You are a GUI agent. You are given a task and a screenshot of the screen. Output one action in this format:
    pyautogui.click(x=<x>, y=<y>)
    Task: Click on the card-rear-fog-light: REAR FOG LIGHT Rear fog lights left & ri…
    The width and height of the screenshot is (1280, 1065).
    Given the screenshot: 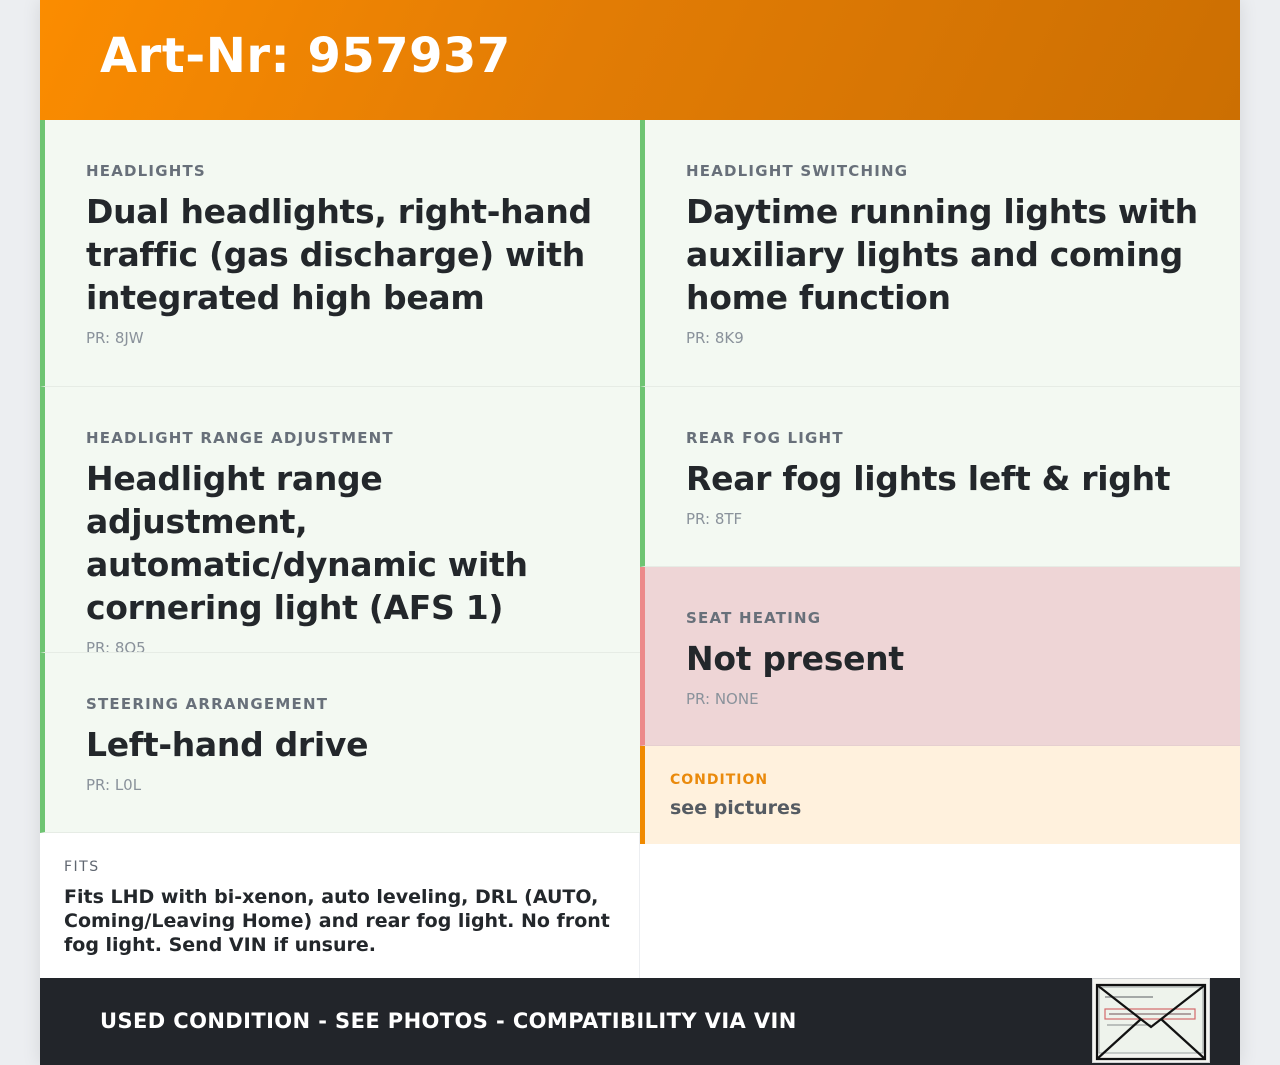 What is the action you would take?
    pyautogui.click(x=940, y=477)
    